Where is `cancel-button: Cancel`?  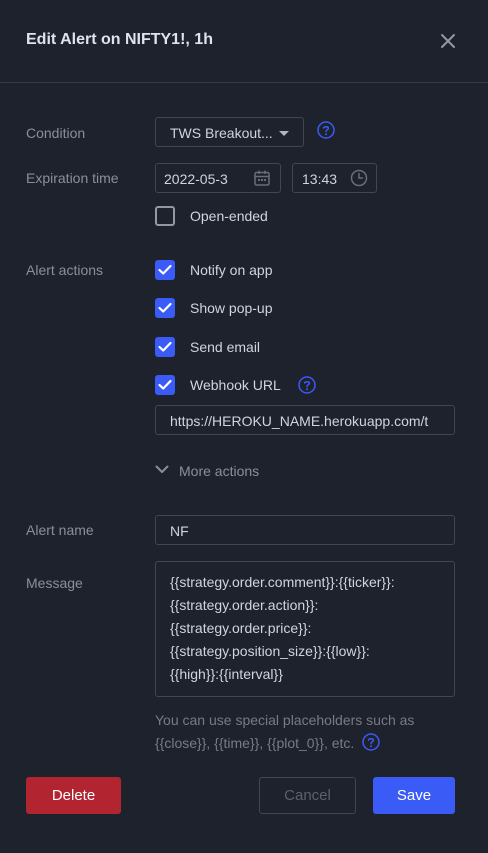 cancel-button: Cancel is located at coordinates (307, 795).